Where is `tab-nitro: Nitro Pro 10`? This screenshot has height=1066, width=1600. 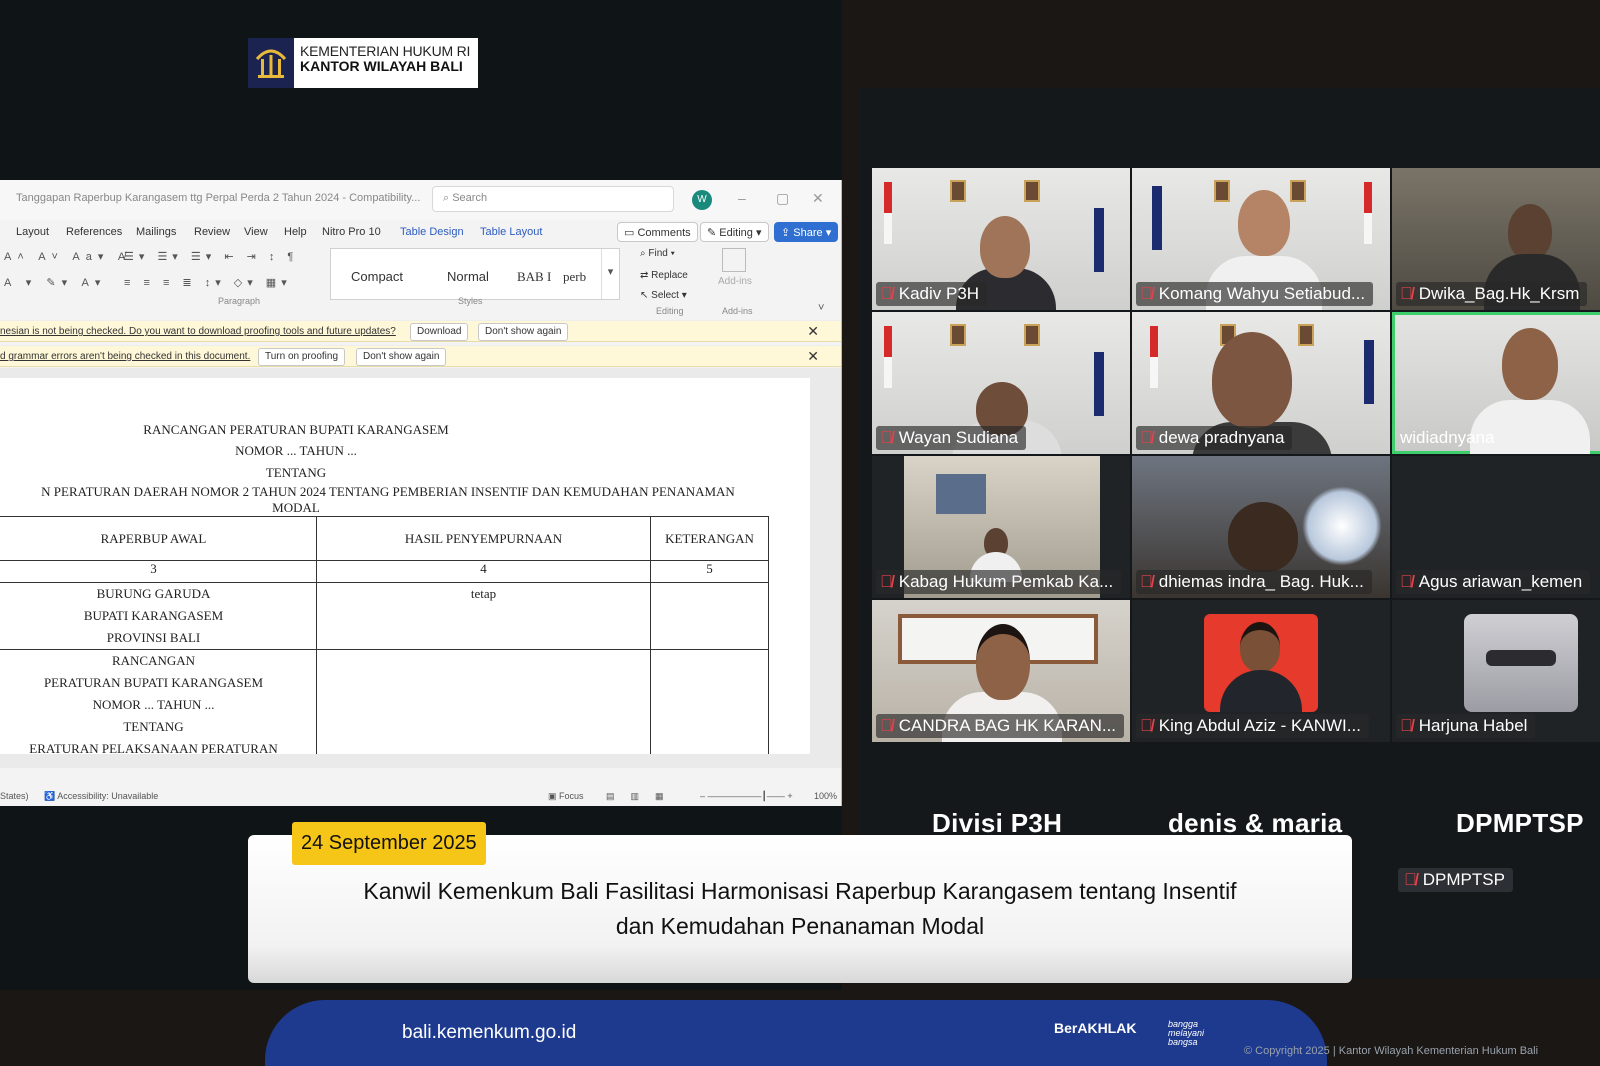 tab-nitro: Nitro Pro 10 is located at coordinates (351, 232).